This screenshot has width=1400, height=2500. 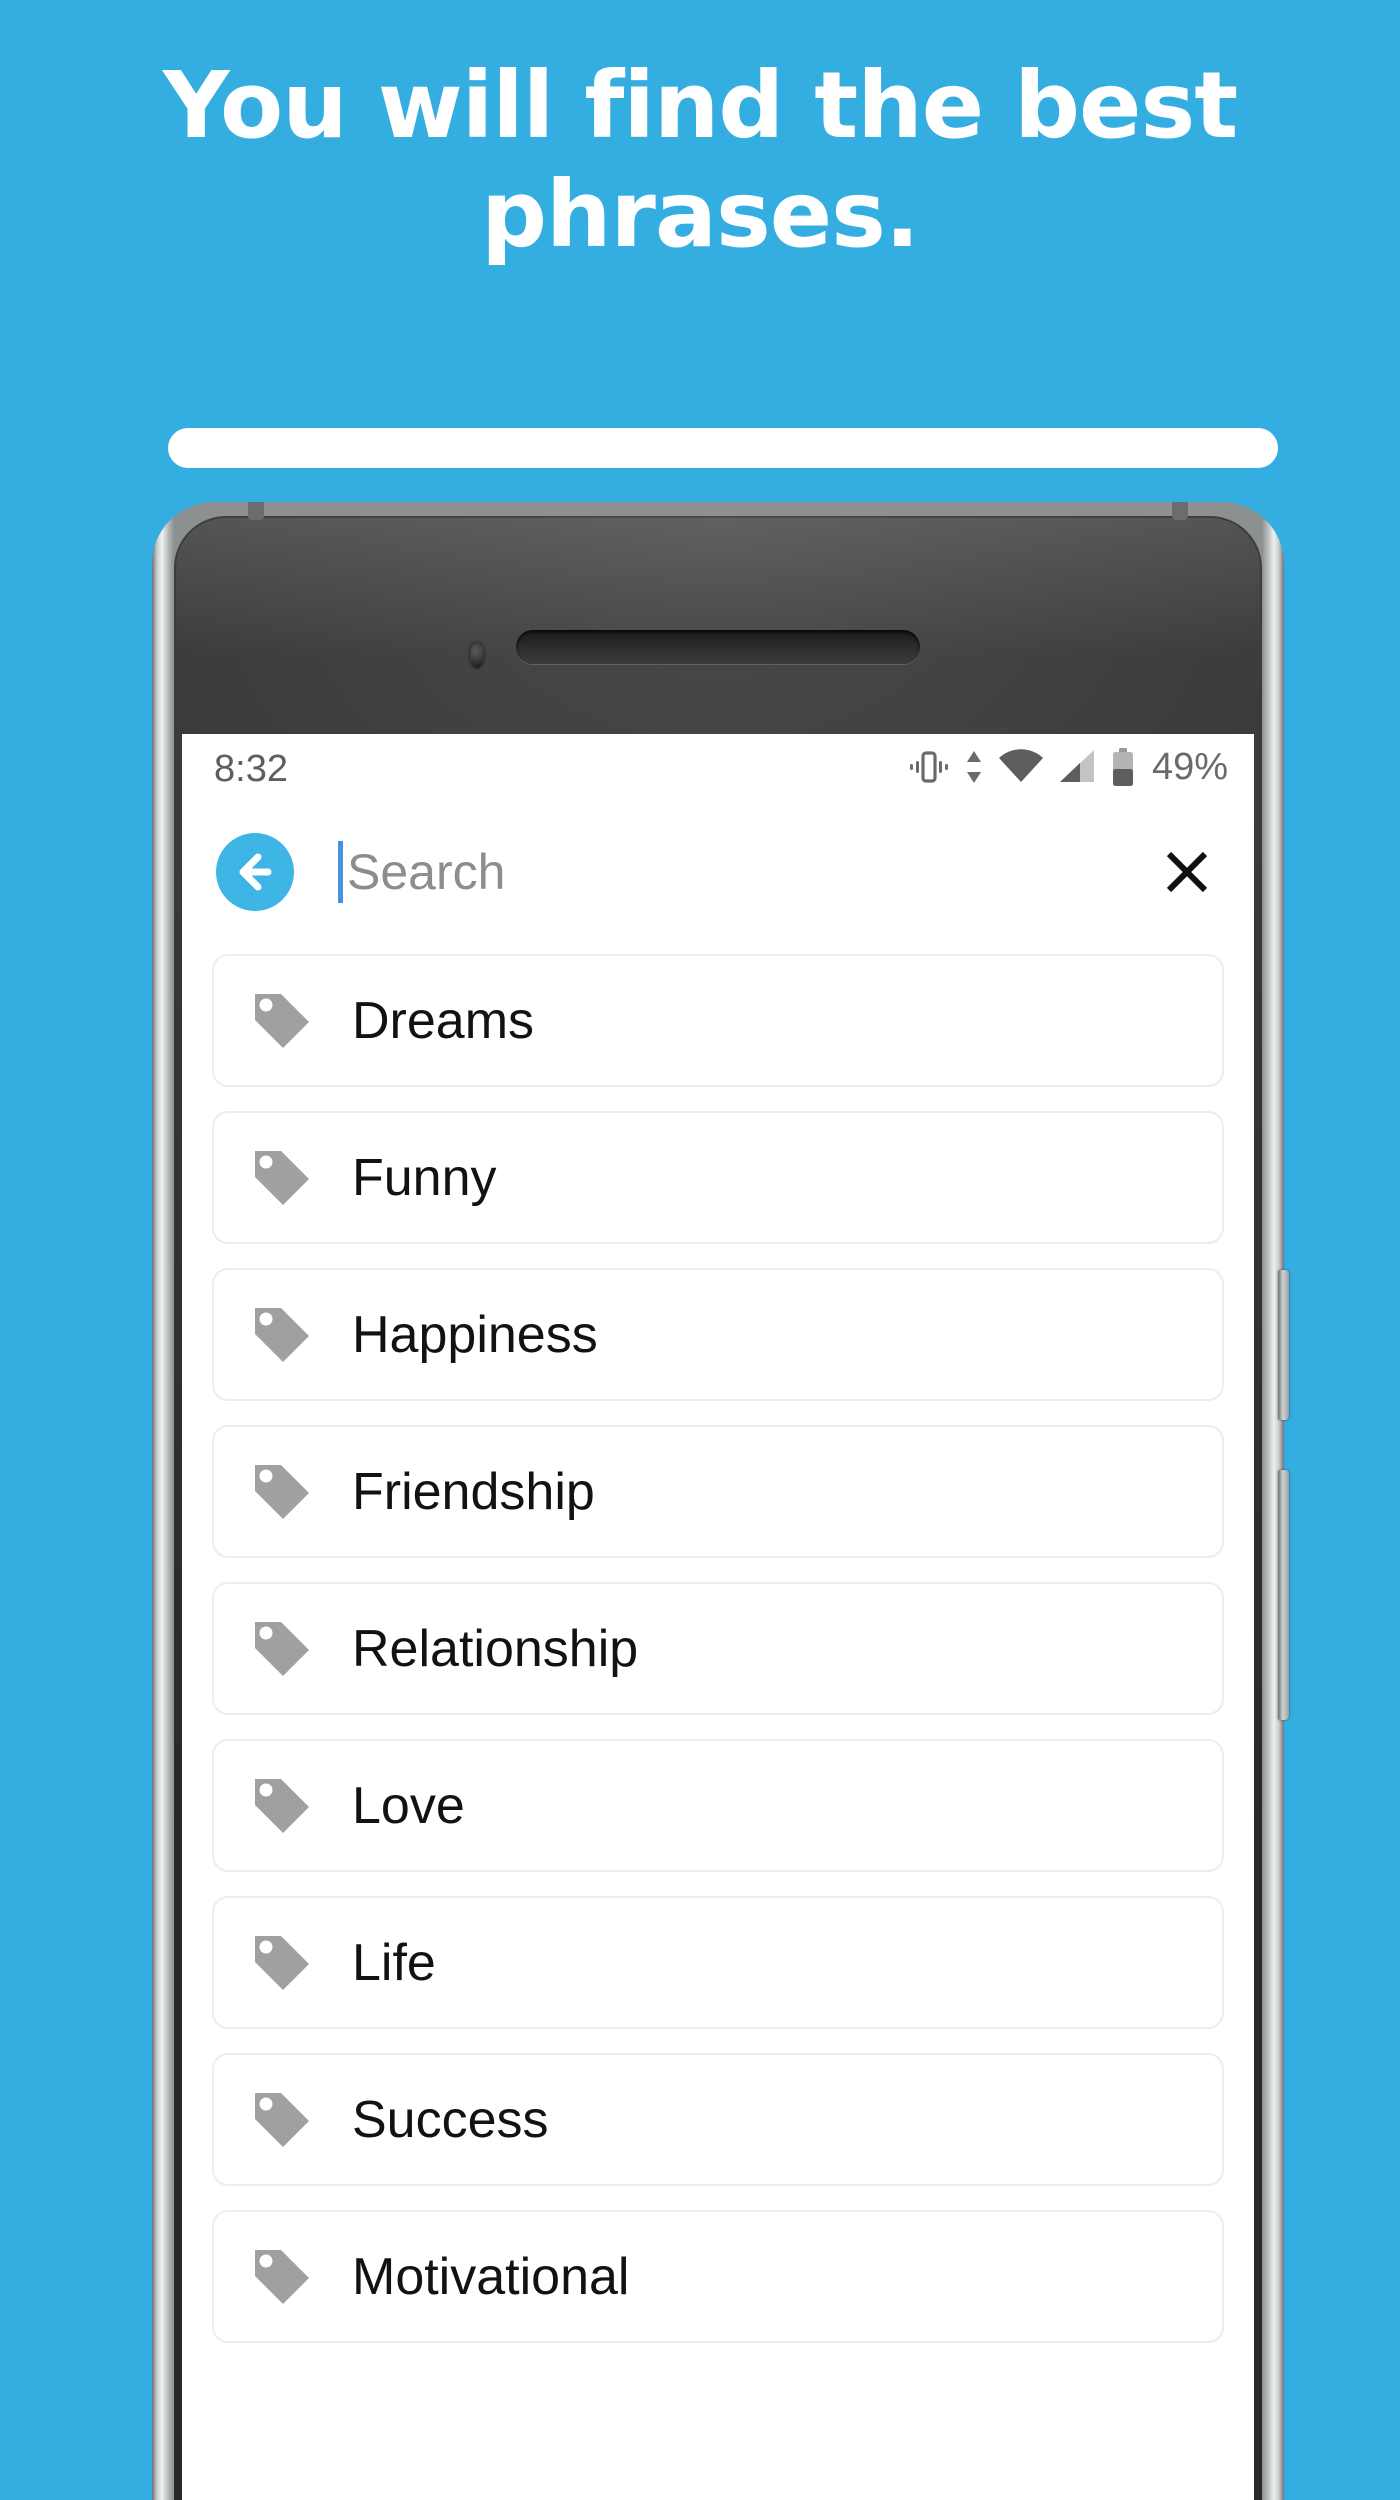 I want to click on battery-icon, so click(x=1122, y=767).